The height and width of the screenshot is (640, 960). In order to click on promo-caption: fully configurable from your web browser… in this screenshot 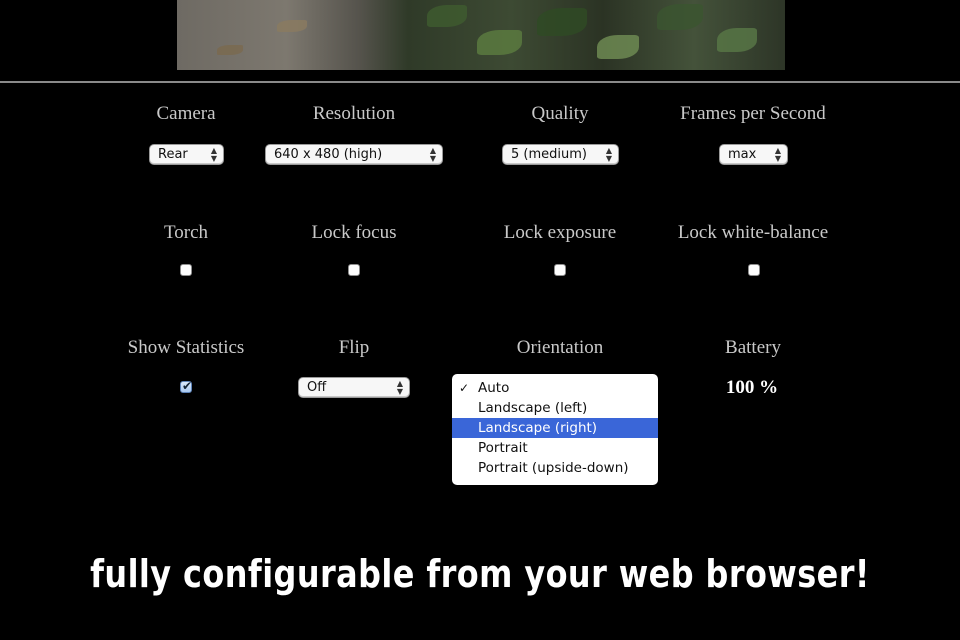, I will do `click(480, 574)`.